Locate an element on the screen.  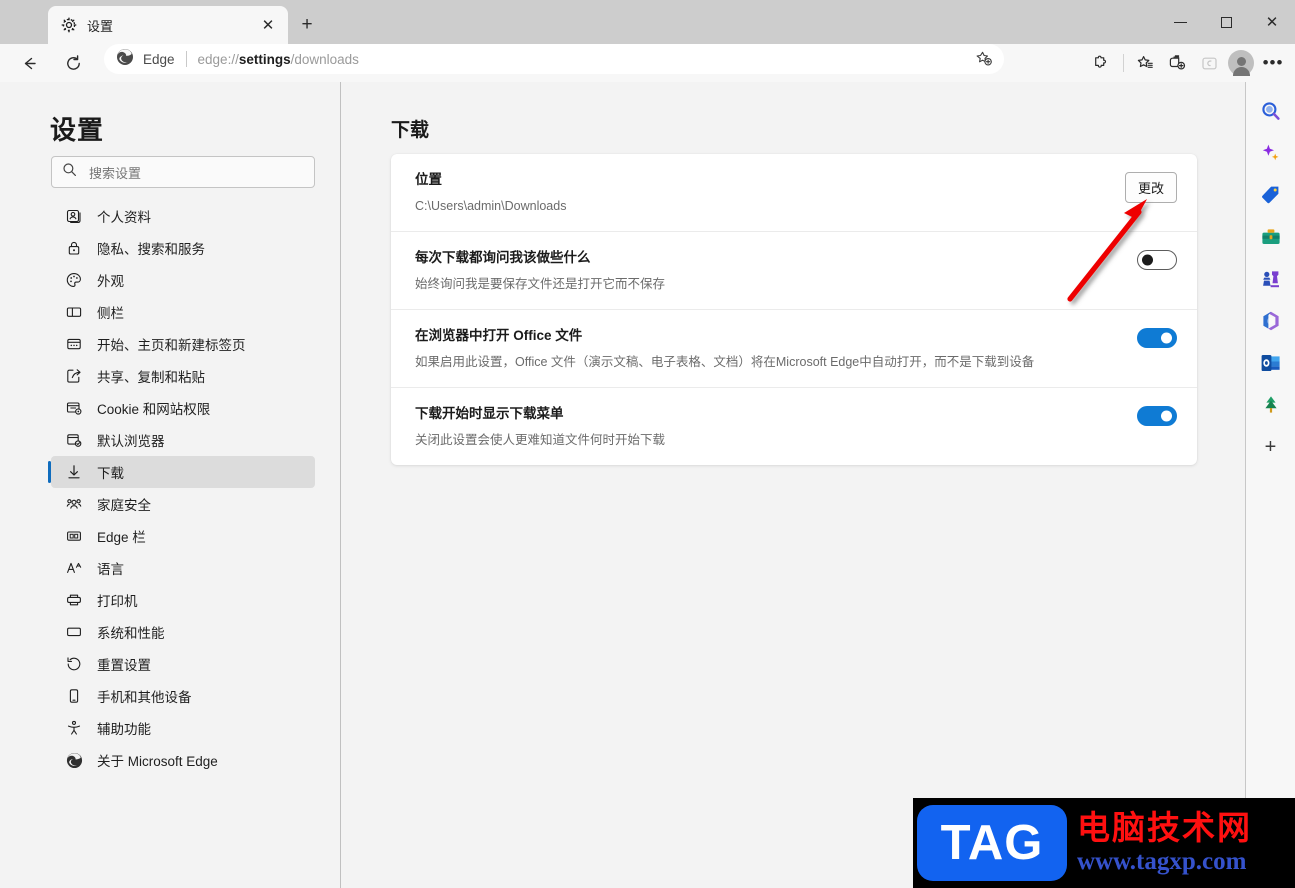
sidebar-item-languages: 语言 is located at coordinates (183, 568).